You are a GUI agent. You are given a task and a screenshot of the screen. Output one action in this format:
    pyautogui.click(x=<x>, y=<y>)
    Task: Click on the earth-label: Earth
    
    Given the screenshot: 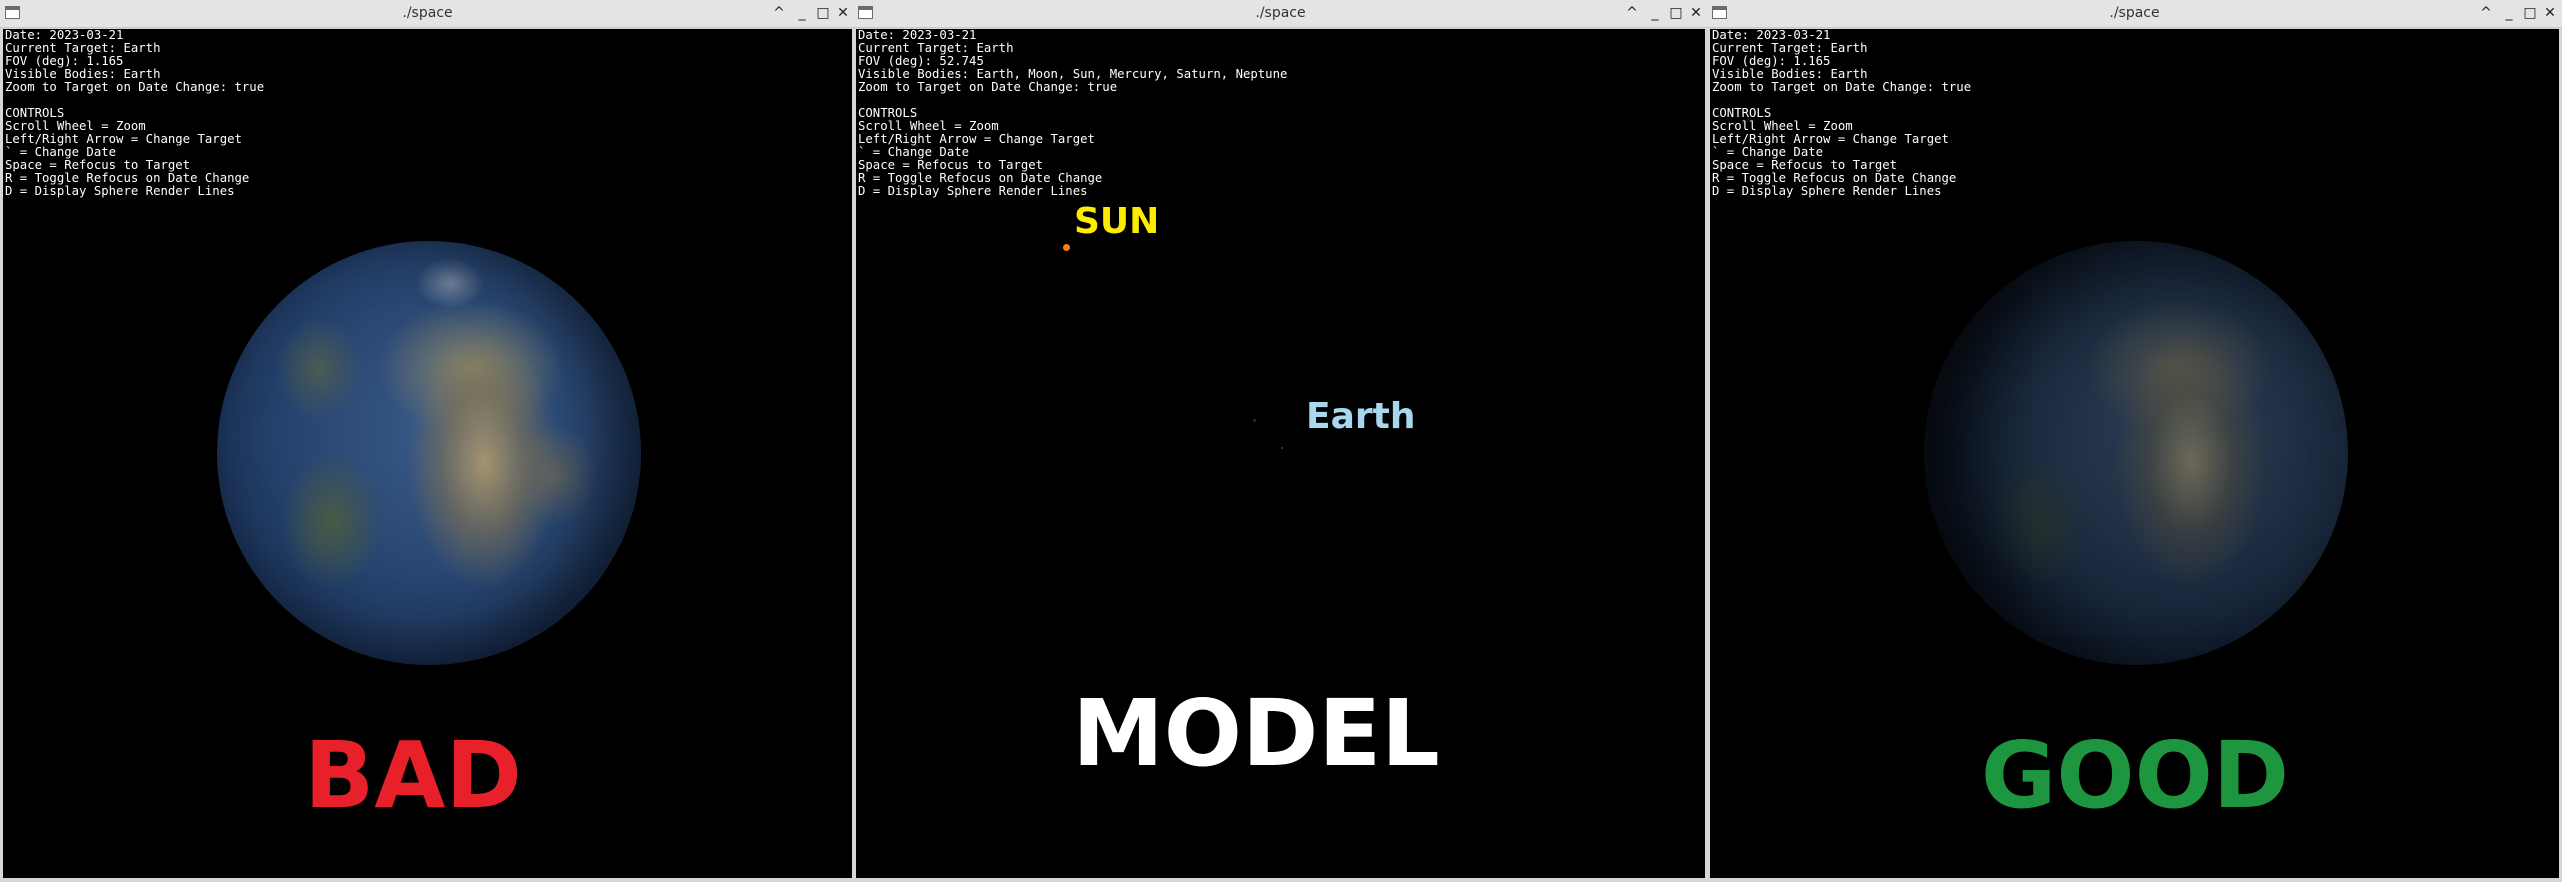 What is the action you would take?
    pyautogui.click(x=1361, y=416)
    